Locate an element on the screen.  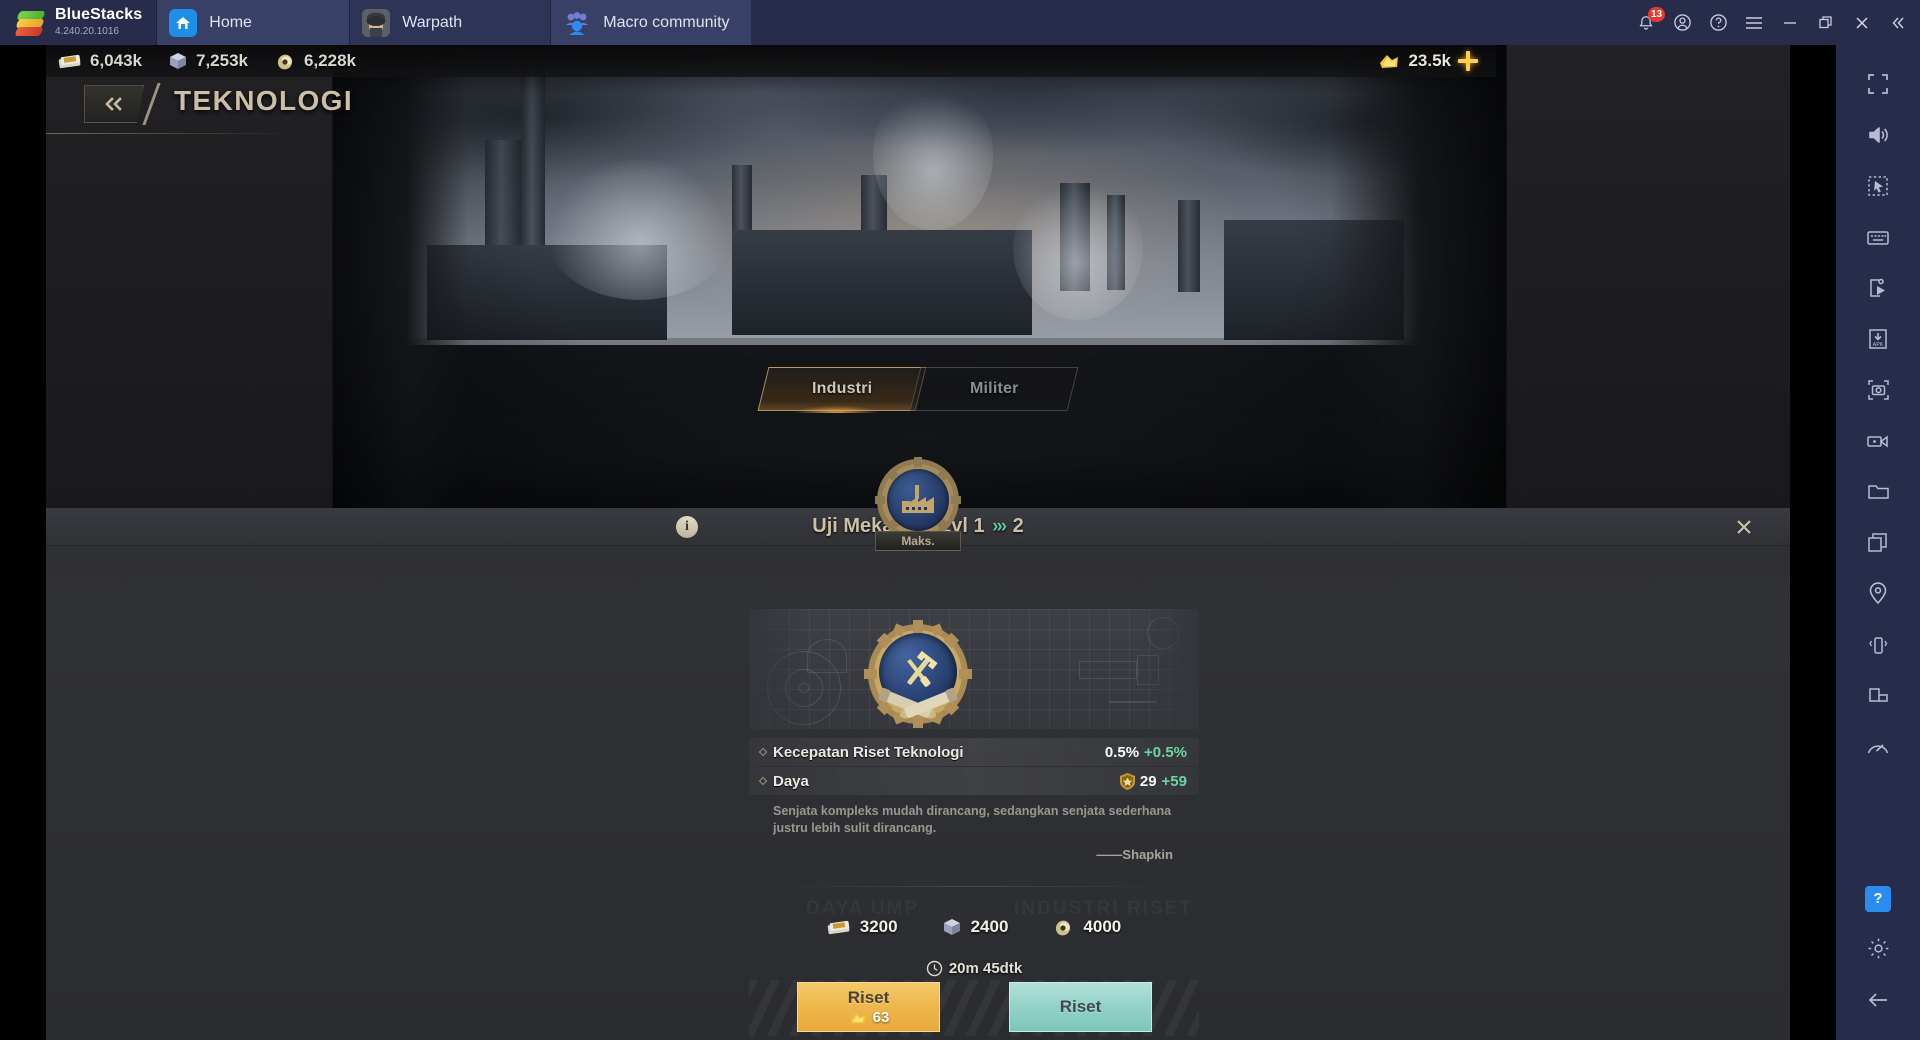
instant-research-price: 63 is located at coordinates (868, 1017).